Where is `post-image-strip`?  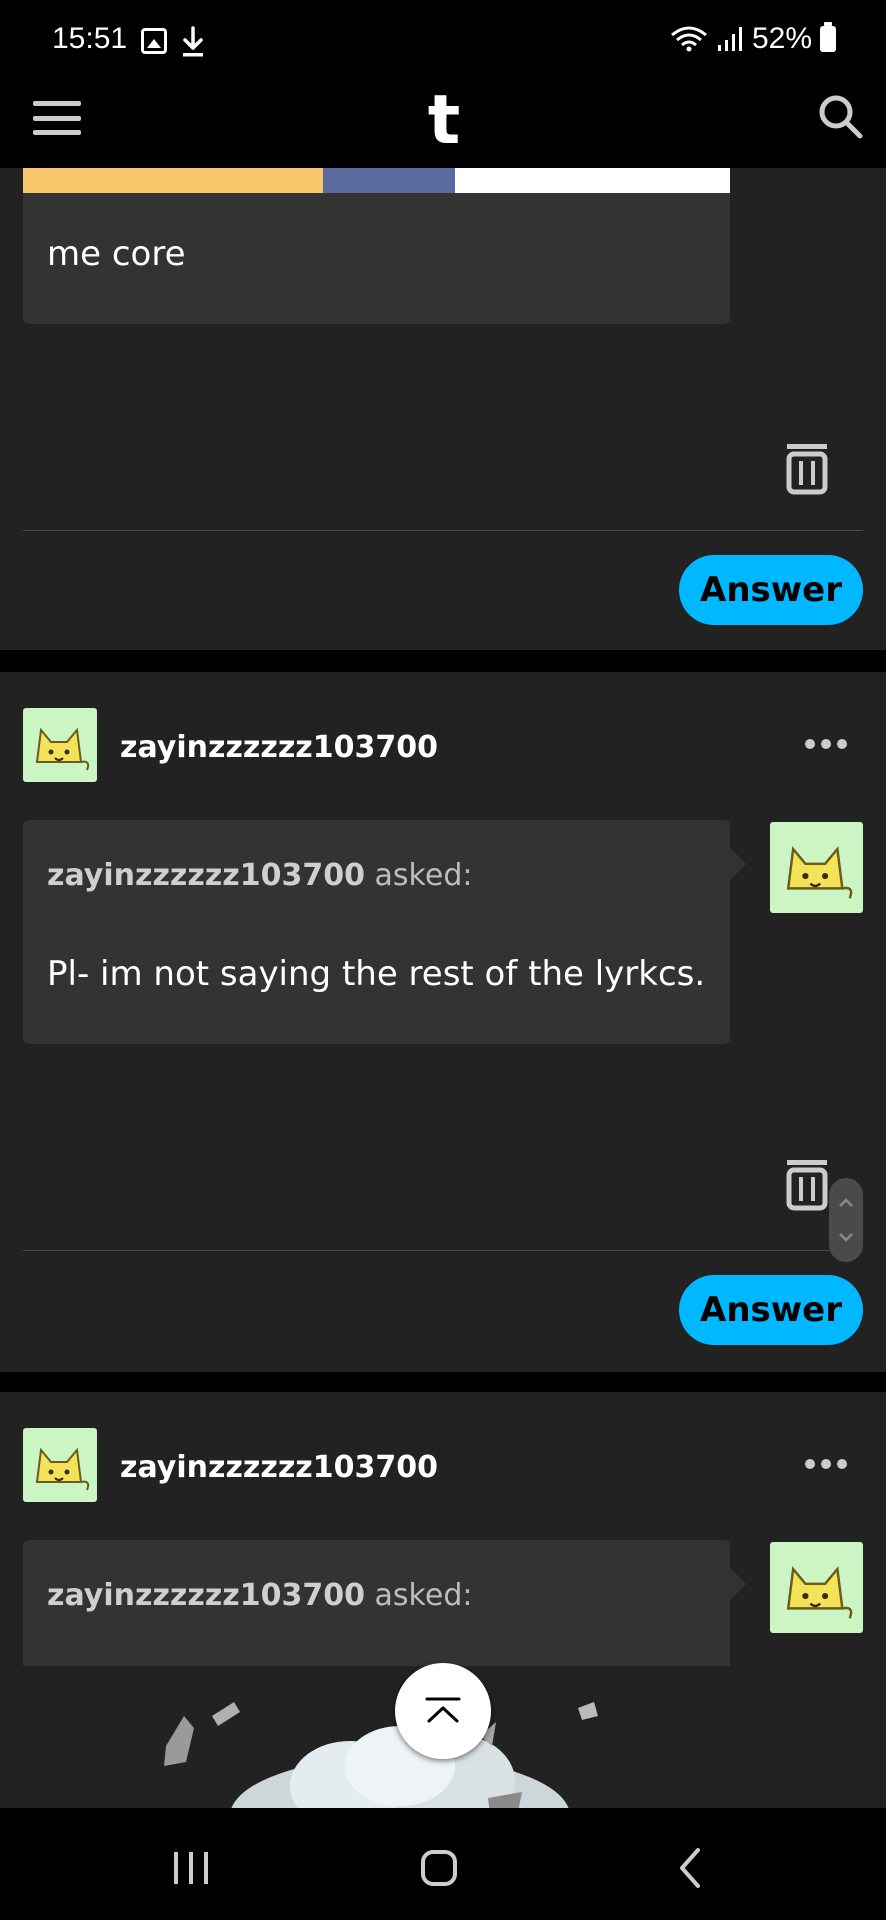
post-image-strip is located at coordinates (376, 180).